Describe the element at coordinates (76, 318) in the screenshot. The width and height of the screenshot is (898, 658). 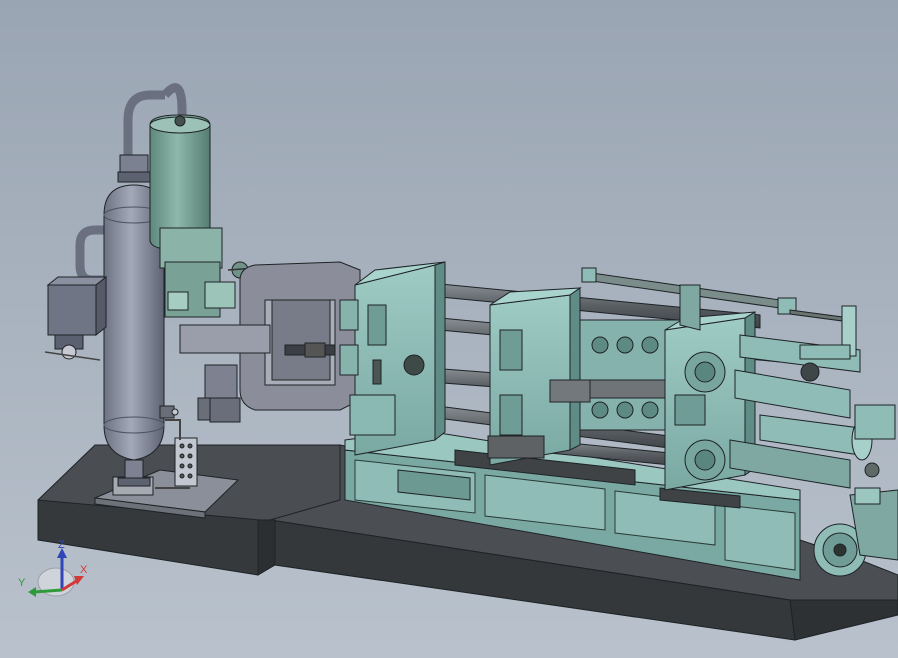
I see `left-valve-block` at that location.